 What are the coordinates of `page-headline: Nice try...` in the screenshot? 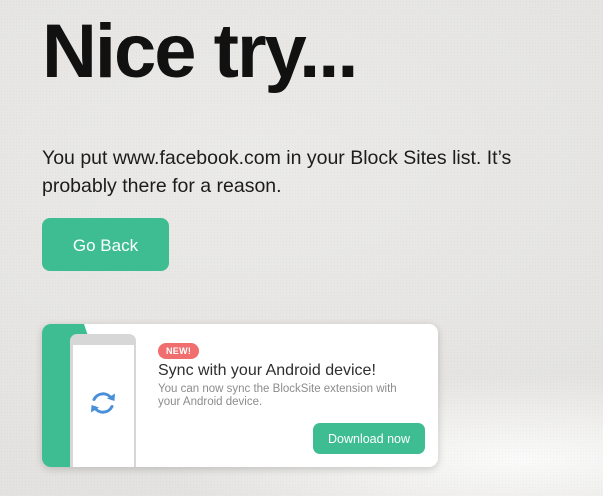 It's located at (200, 51).